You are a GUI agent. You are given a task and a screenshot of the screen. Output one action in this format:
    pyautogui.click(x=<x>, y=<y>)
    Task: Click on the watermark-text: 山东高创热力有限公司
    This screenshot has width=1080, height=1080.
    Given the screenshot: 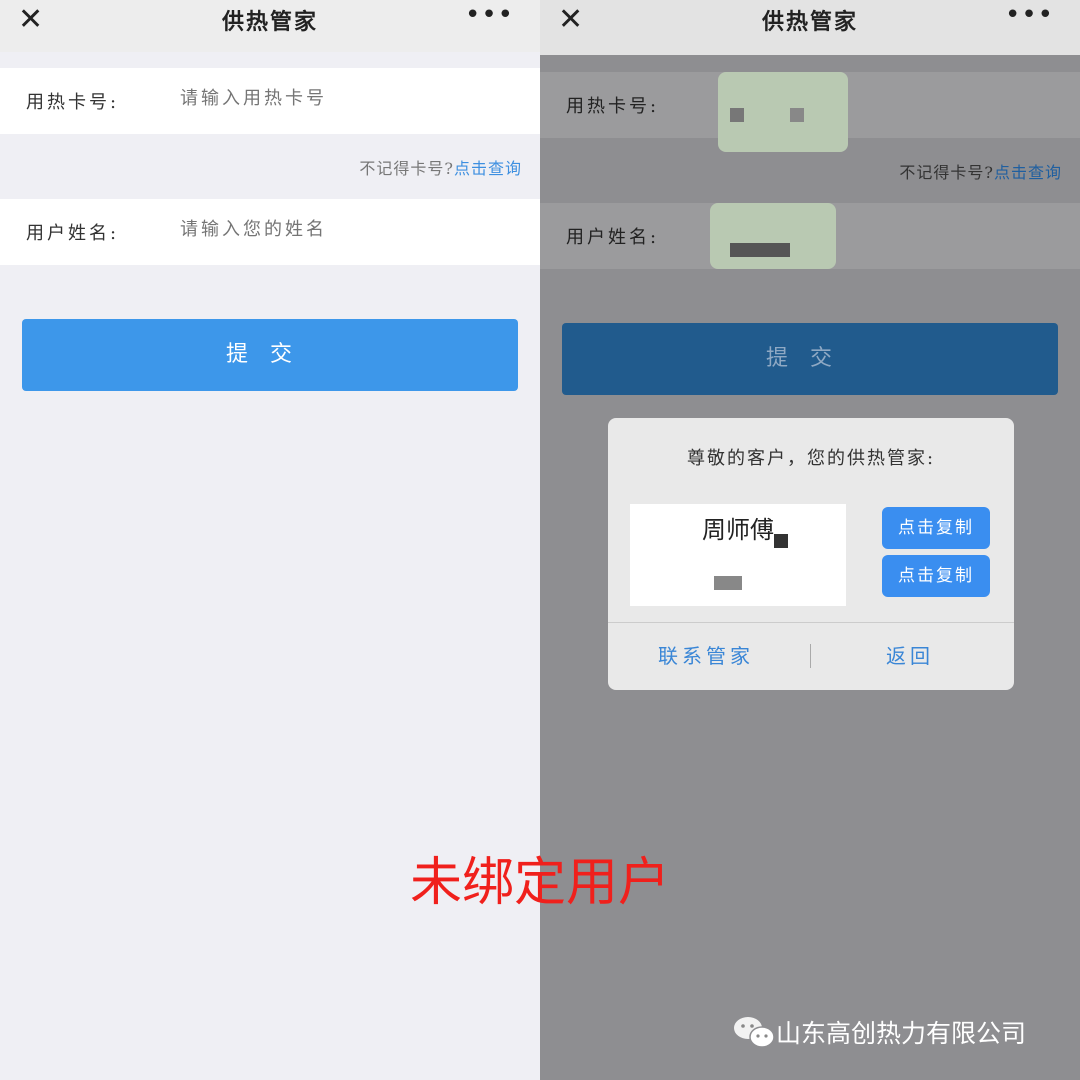 What is the action you would take?
    pyautogui.click(x=901, y=1033)
    